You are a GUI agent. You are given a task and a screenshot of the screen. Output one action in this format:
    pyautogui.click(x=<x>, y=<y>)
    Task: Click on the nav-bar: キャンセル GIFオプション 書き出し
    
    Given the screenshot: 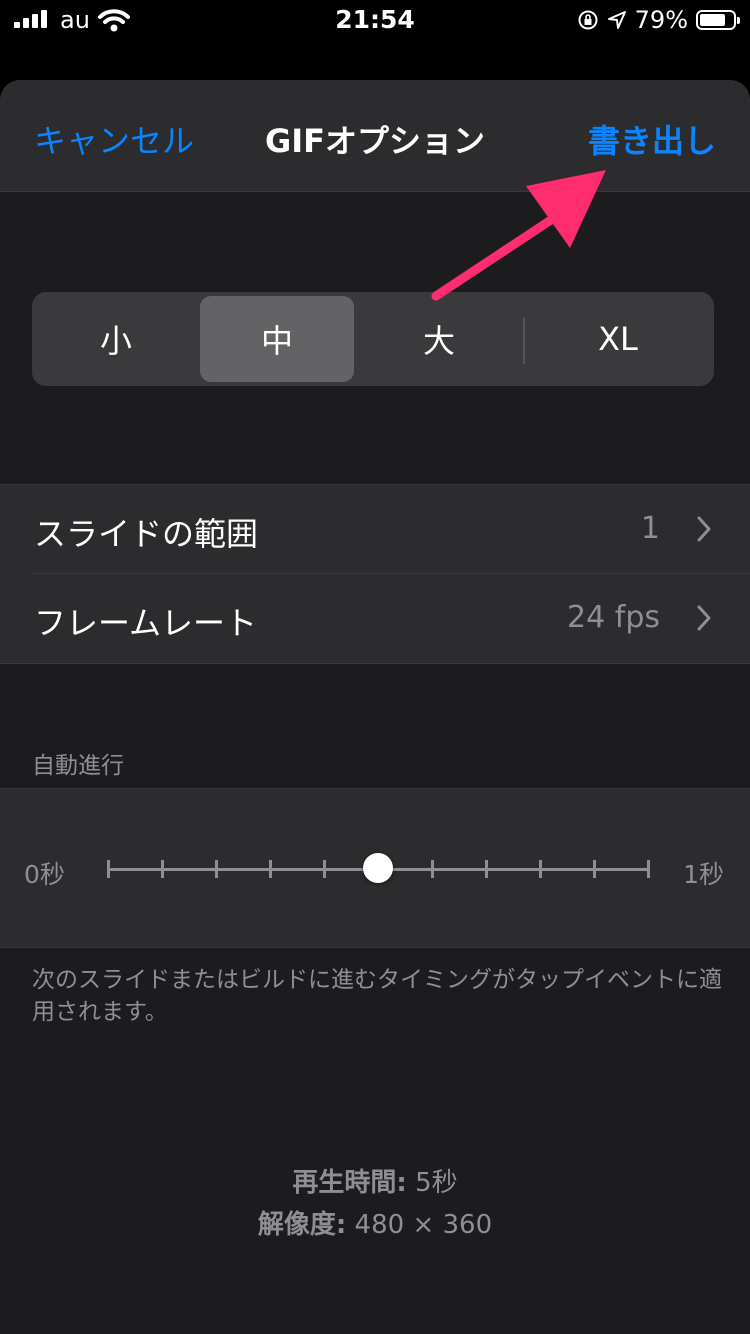 What is the action you would take?
    pyautogui.click(x=375, y=136)
    